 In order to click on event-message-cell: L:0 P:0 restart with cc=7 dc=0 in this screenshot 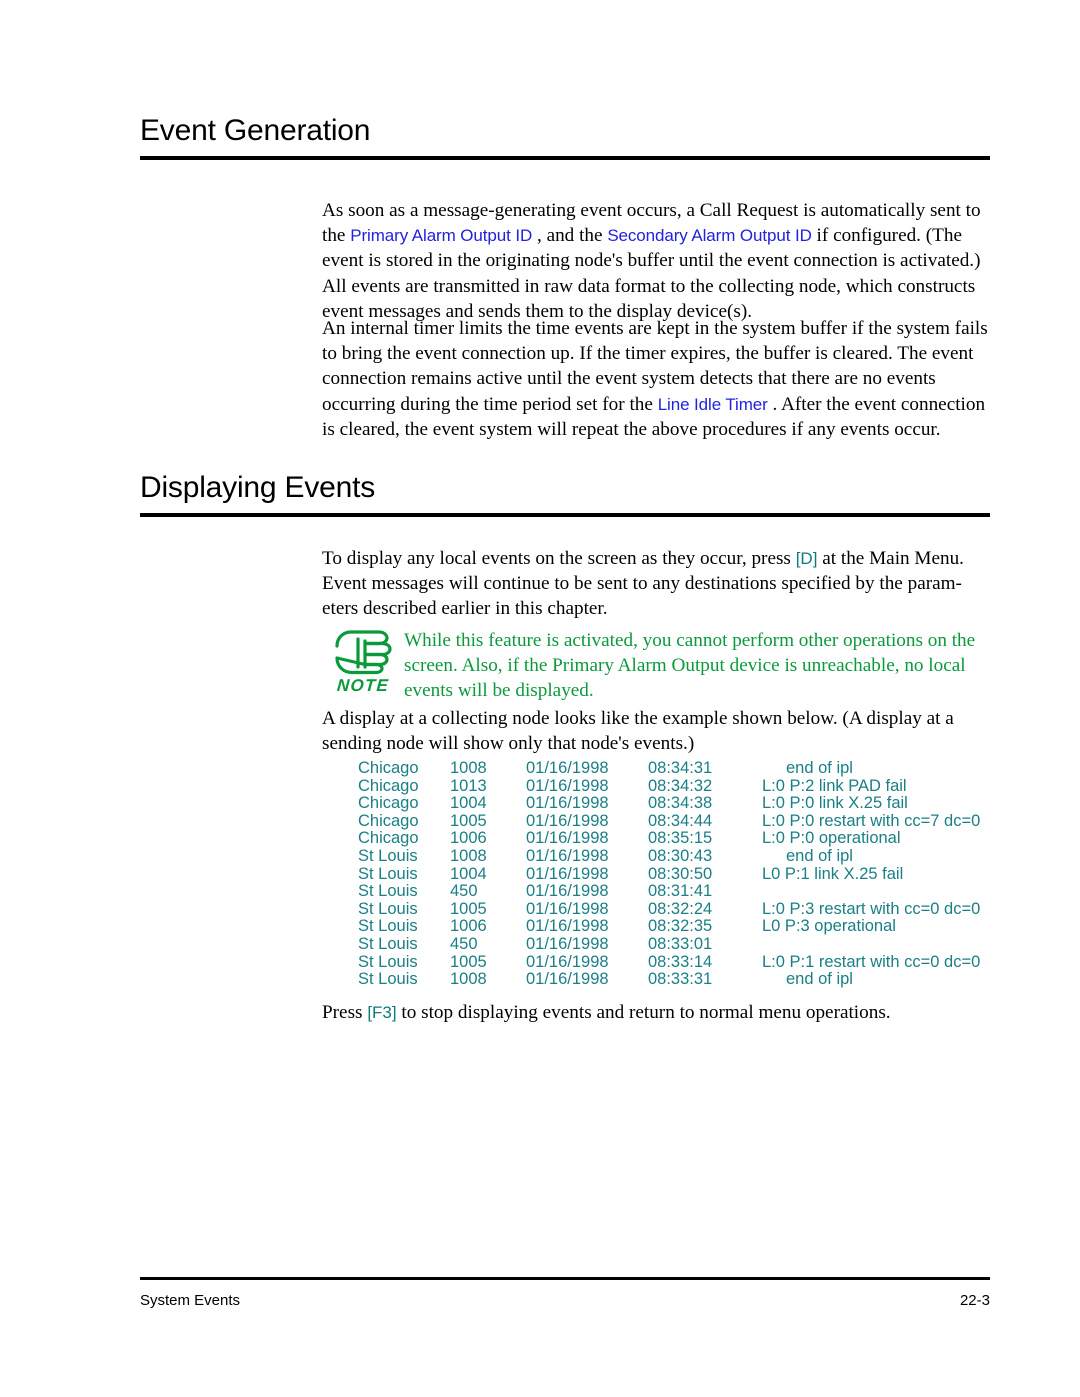, I will do `click(871, 820)`.